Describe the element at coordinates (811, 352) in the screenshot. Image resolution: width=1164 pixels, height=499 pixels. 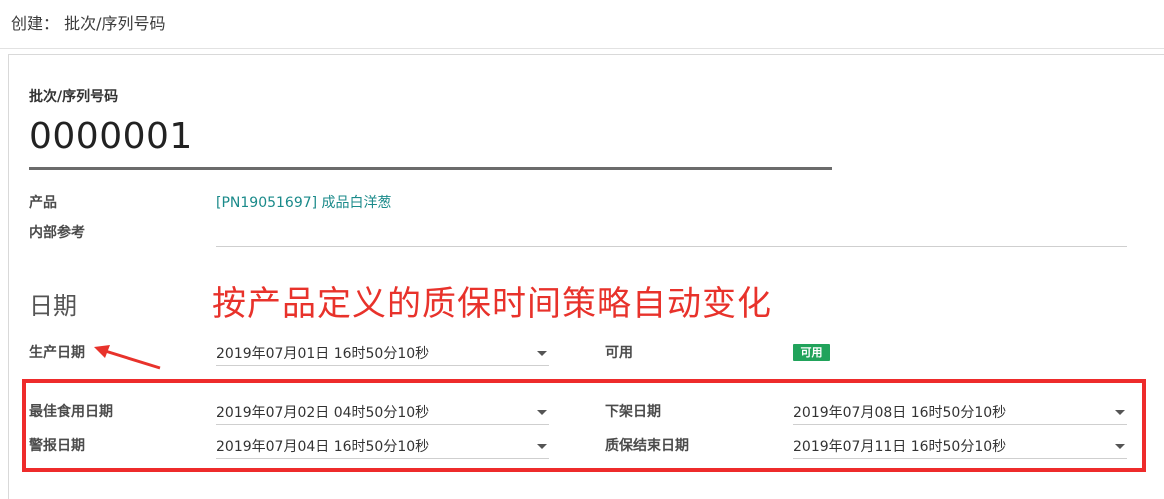
I see `availability-badge: 可用` at that location.